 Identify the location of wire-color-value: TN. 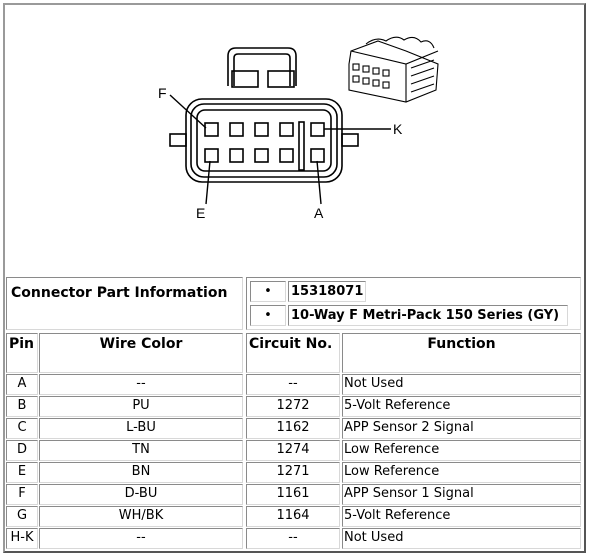
(141, 449).